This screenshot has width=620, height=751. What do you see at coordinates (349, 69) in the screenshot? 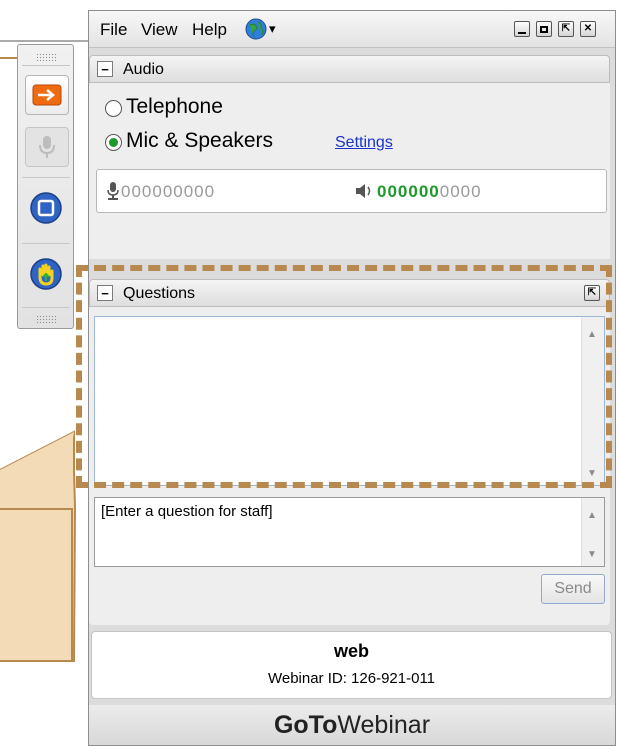
I see `audio-panel-header: − Audio` at bounding box center [349, 69].